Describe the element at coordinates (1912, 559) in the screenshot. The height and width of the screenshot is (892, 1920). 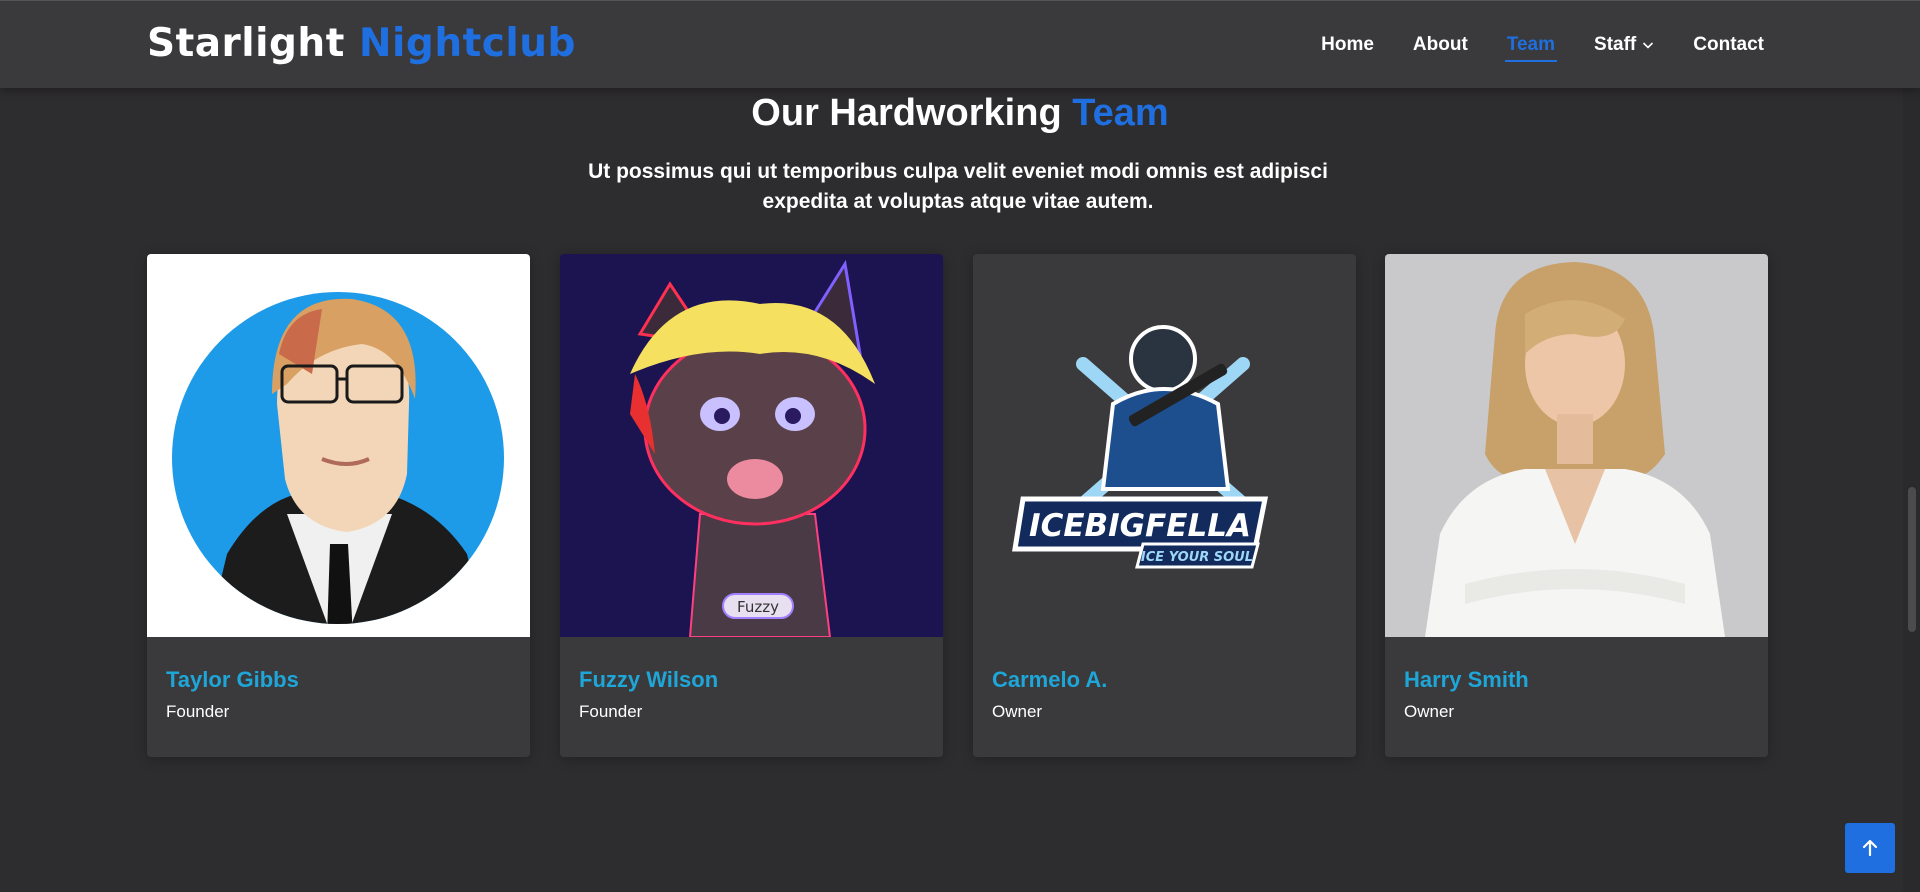
I see `scrollbar-thumb` at that location.